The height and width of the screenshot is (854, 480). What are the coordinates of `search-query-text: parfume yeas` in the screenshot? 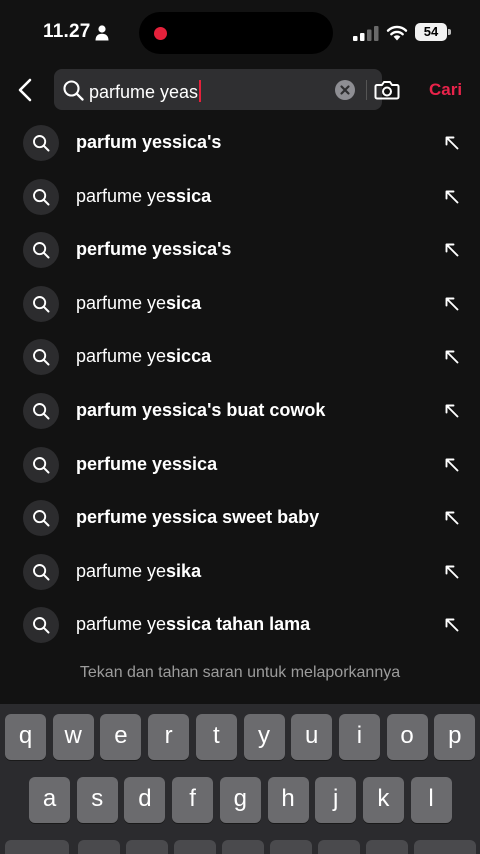 It's located at (144, 92).